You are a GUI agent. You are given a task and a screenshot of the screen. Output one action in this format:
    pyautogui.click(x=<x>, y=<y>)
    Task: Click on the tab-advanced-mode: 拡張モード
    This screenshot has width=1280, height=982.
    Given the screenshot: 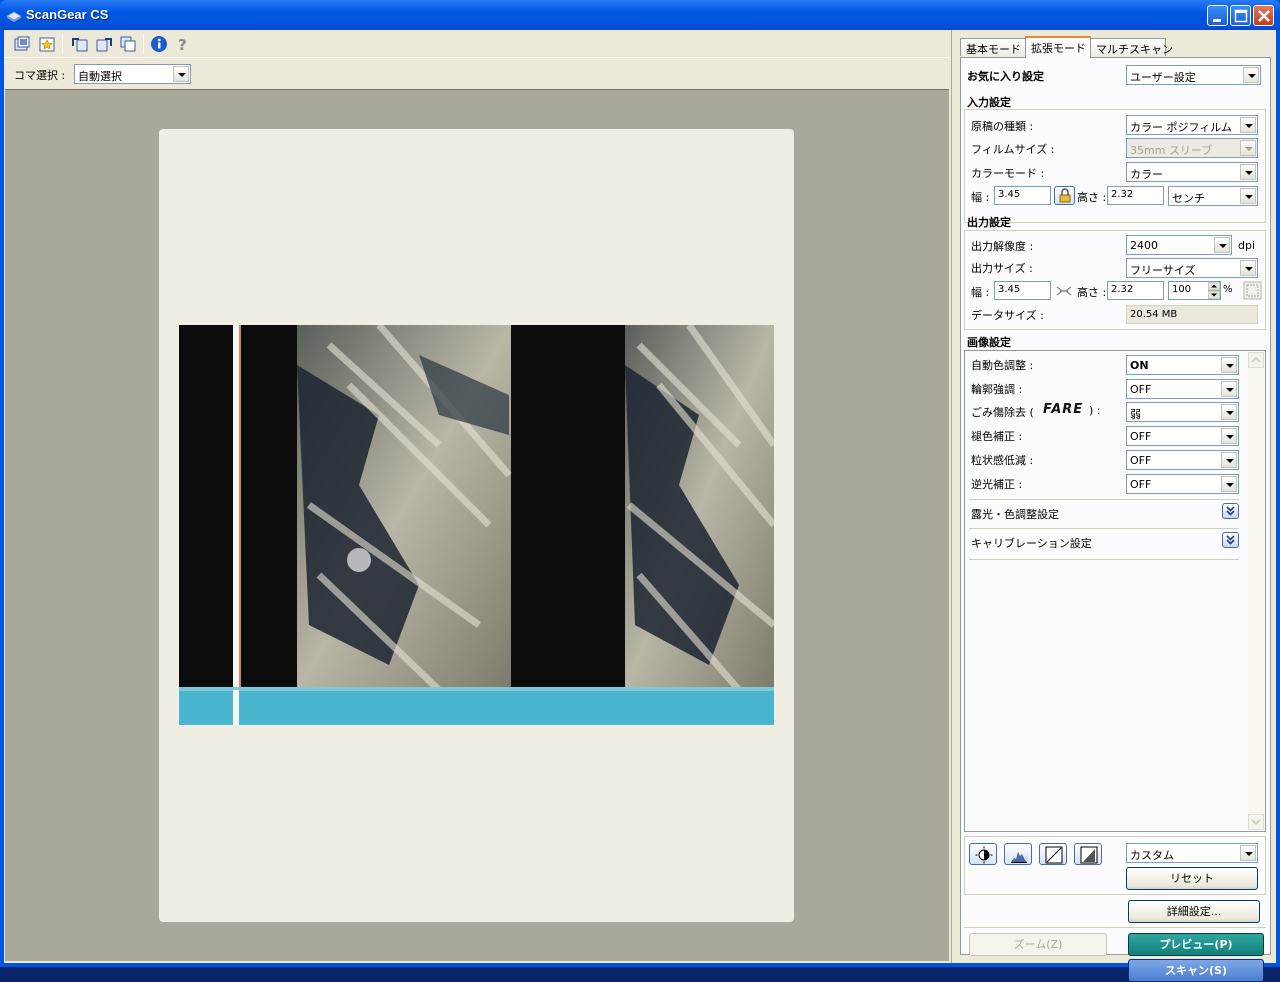 What is the action you would take?
    pyautogui.click(x=1058, y=47)
    